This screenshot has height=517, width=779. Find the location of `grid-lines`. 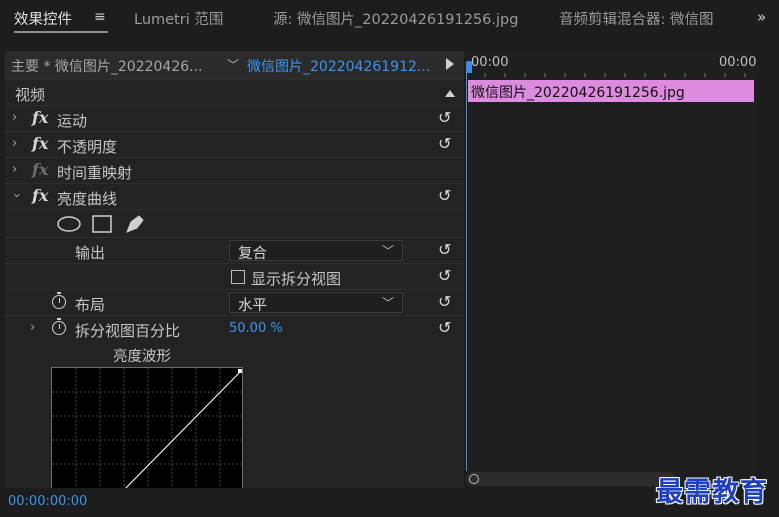

grid-lines is located at coordinates (147, 428).